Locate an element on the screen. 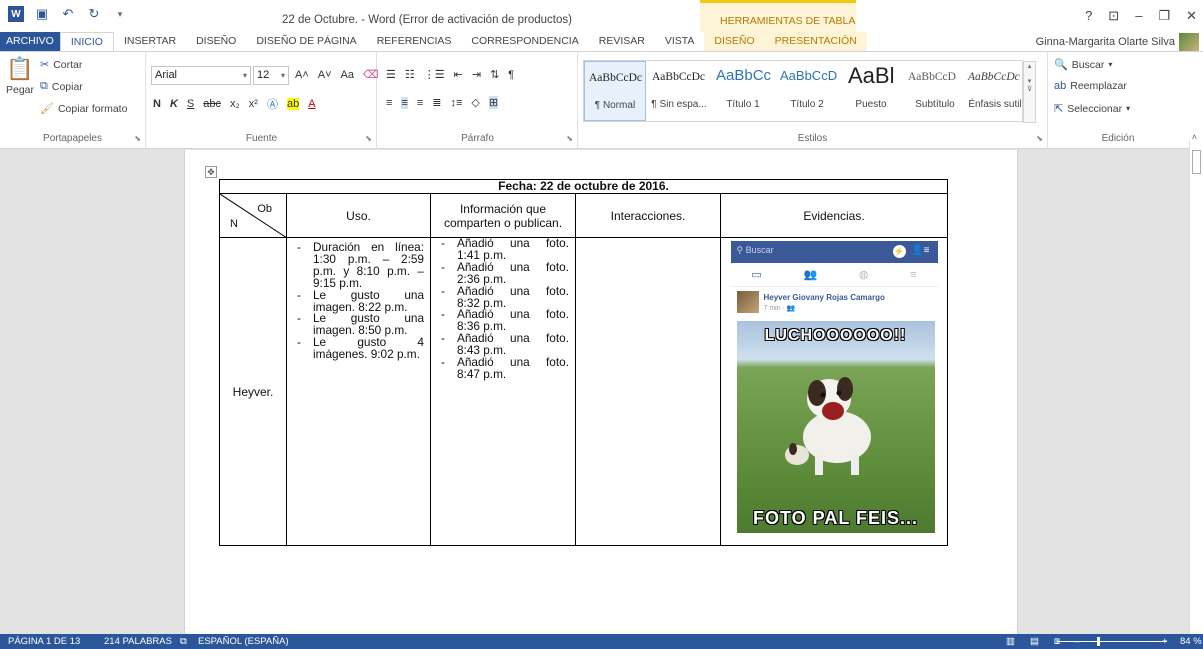  align-right-icon: ≡ is located at coordinates (420, 103).